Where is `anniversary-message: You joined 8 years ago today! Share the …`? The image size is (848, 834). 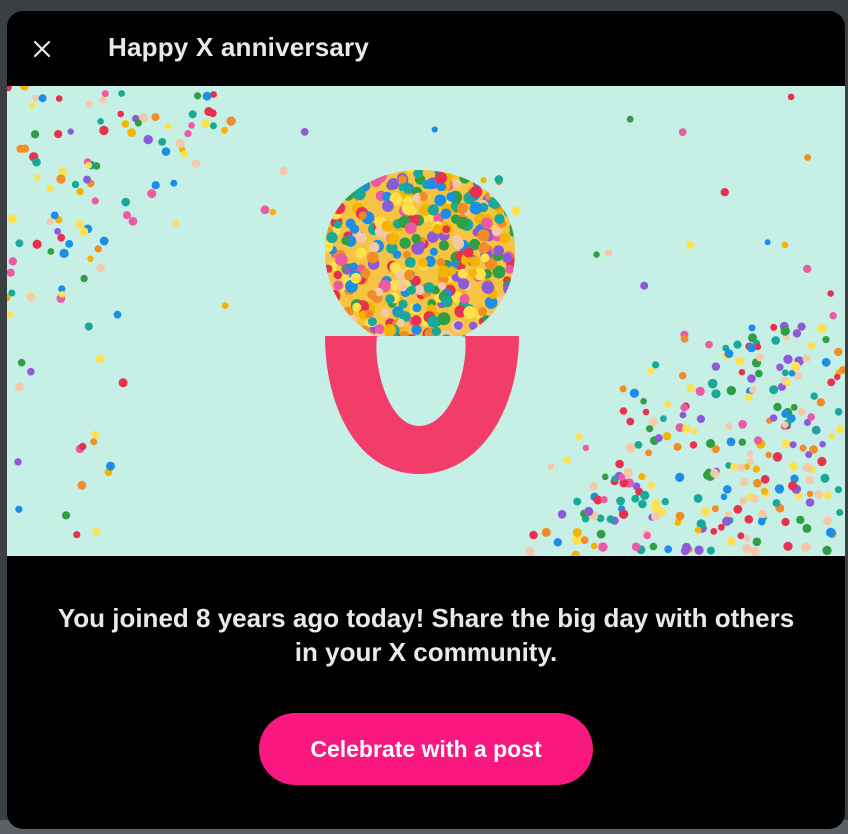 anniversary-message: You joined 8 years ago today! Share the … is located at coordinates (426, 635).